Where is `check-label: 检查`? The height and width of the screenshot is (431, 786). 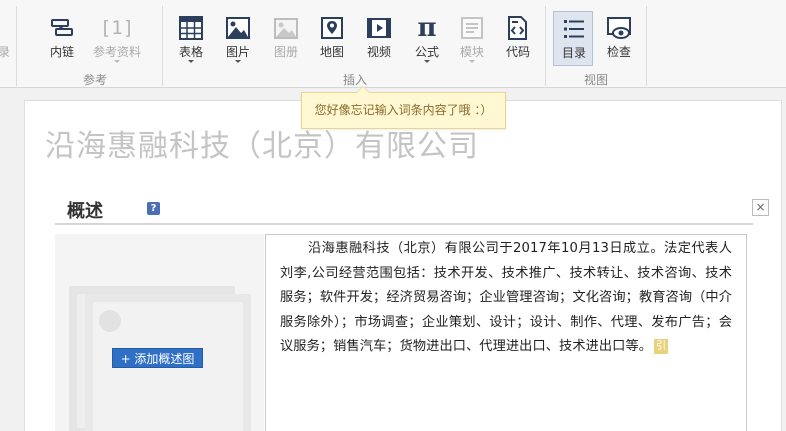
check-label: 检查 is located at coordinates (618, 52).